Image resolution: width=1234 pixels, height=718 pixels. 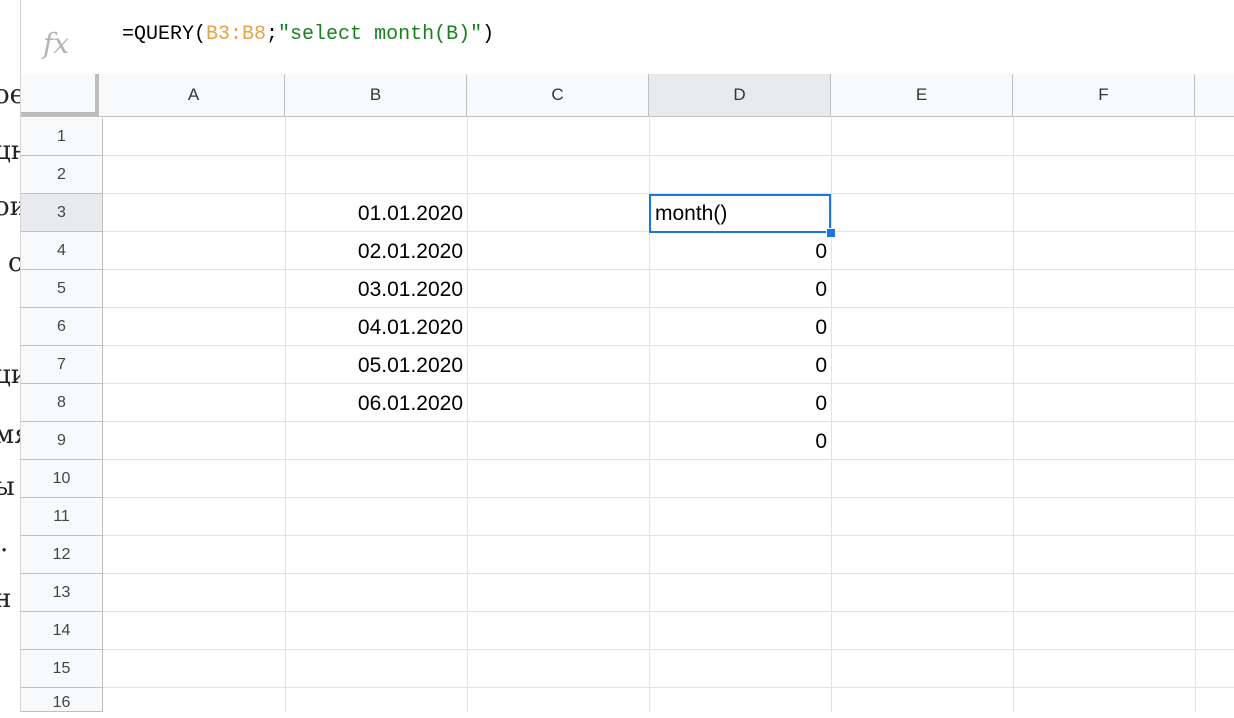 I want to click on row-header-4: 4, so click(x=62, y=251).